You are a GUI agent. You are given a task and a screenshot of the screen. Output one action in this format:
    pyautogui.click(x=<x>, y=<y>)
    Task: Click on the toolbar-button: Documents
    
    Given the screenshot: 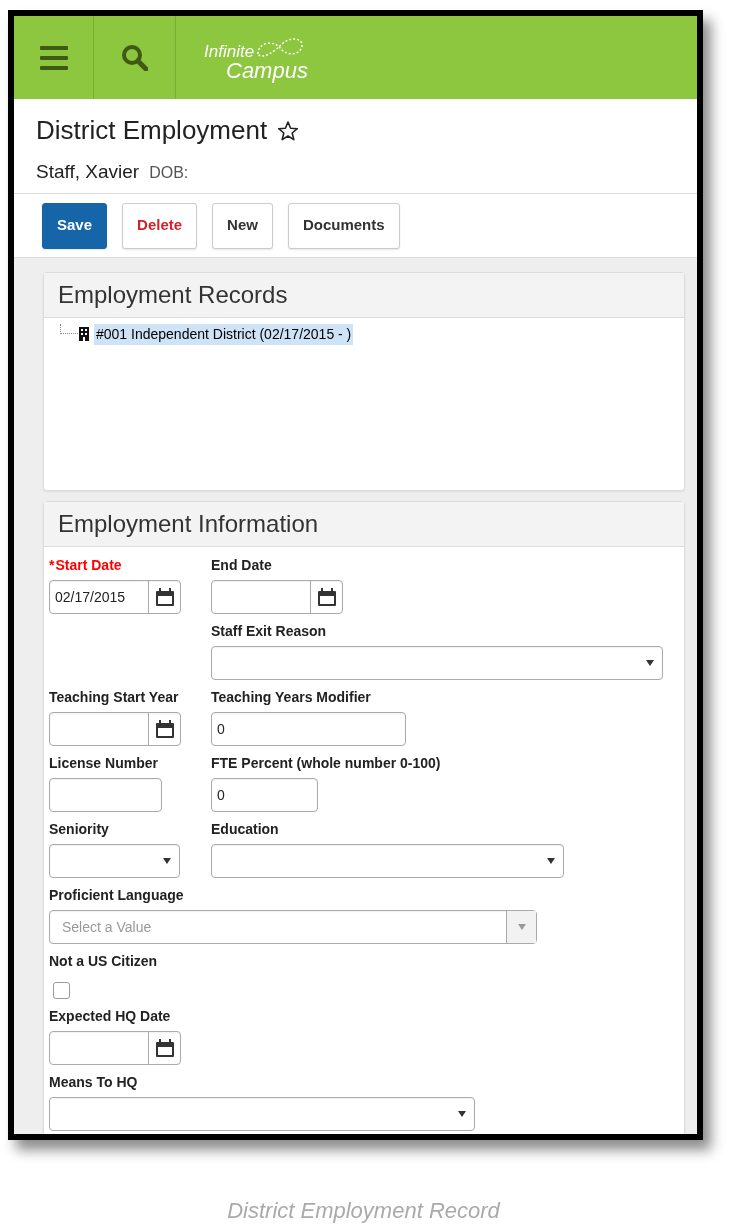 What is the action you would take?
    pyautogui.click(x=343, y=225)
    